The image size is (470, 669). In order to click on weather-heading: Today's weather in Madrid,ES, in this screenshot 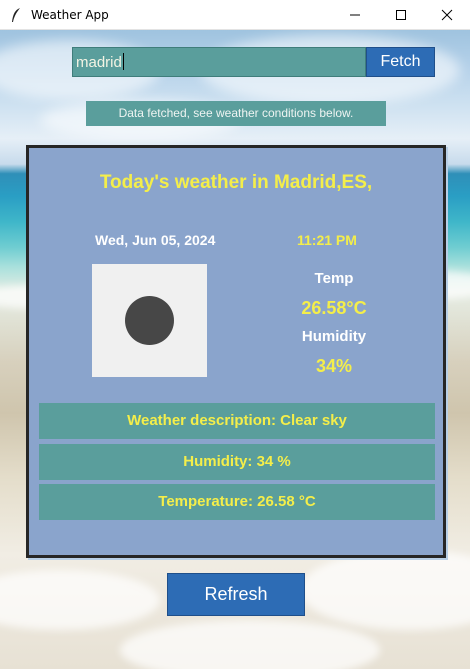, I will do `click(236, 182)`.